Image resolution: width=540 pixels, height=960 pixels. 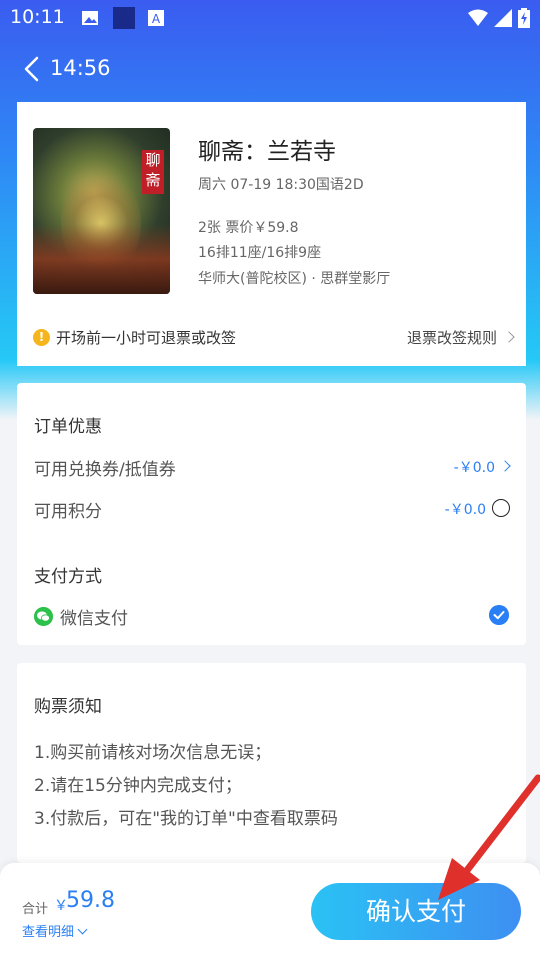 I want to click on poster-title-seal: 聊斋, so click(x=153, y=172).